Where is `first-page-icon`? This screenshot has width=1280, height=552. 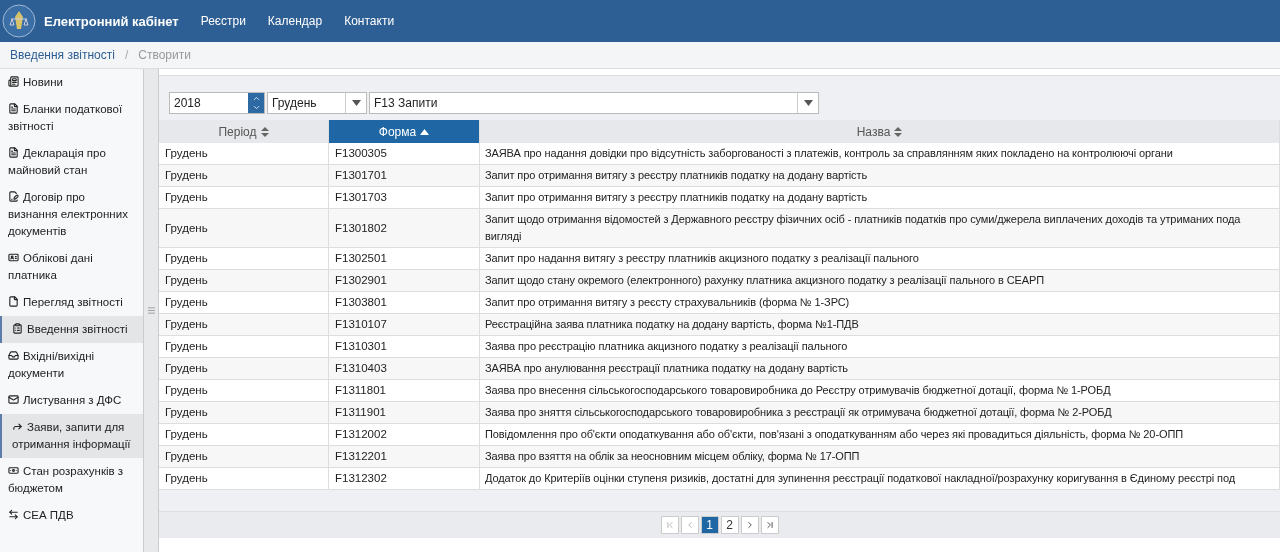 first-page-icon is located at coordinates (669, 525).